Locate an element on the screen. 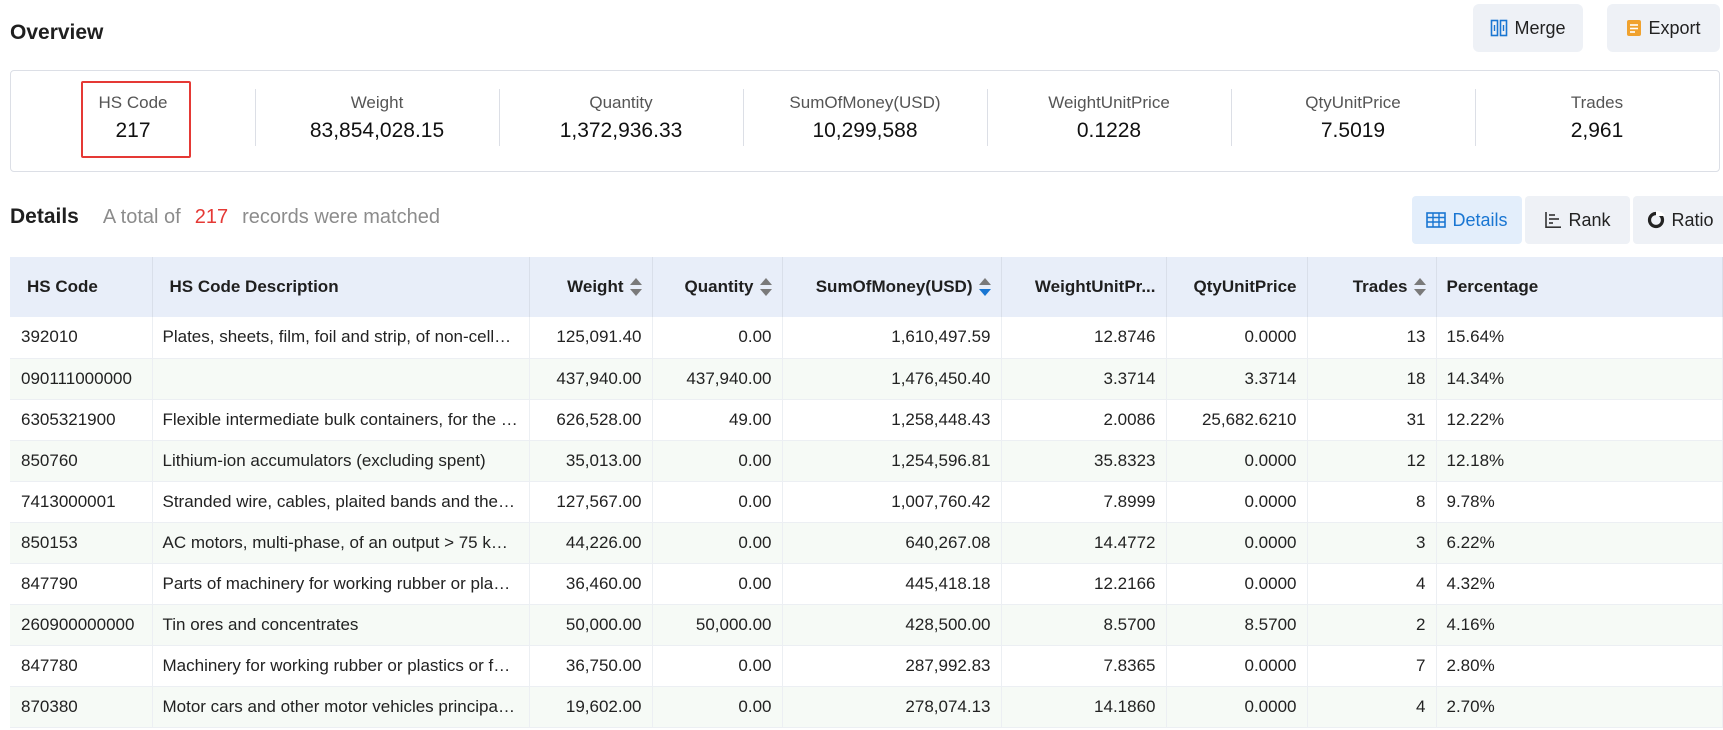  sum-of-money-cell: 287,992.83 is located at coordinates (892, 666).